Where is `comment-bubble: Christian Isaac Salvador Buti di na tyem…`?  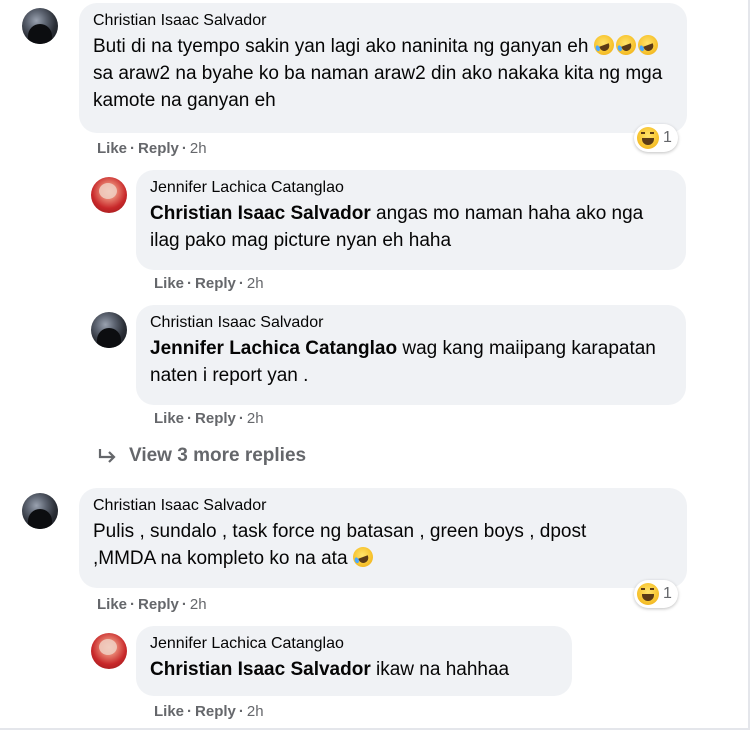
comment-bubble: Christian Isaac Salvador Buti di na tyem… is located at coordinates (383, 68).